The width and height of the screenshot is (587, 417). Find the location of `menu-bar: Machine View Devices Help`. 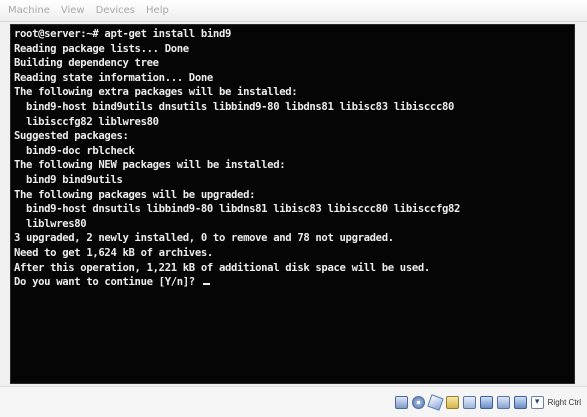

menu-bar: Machine View Devices Help is located at coordinates (293, 11).